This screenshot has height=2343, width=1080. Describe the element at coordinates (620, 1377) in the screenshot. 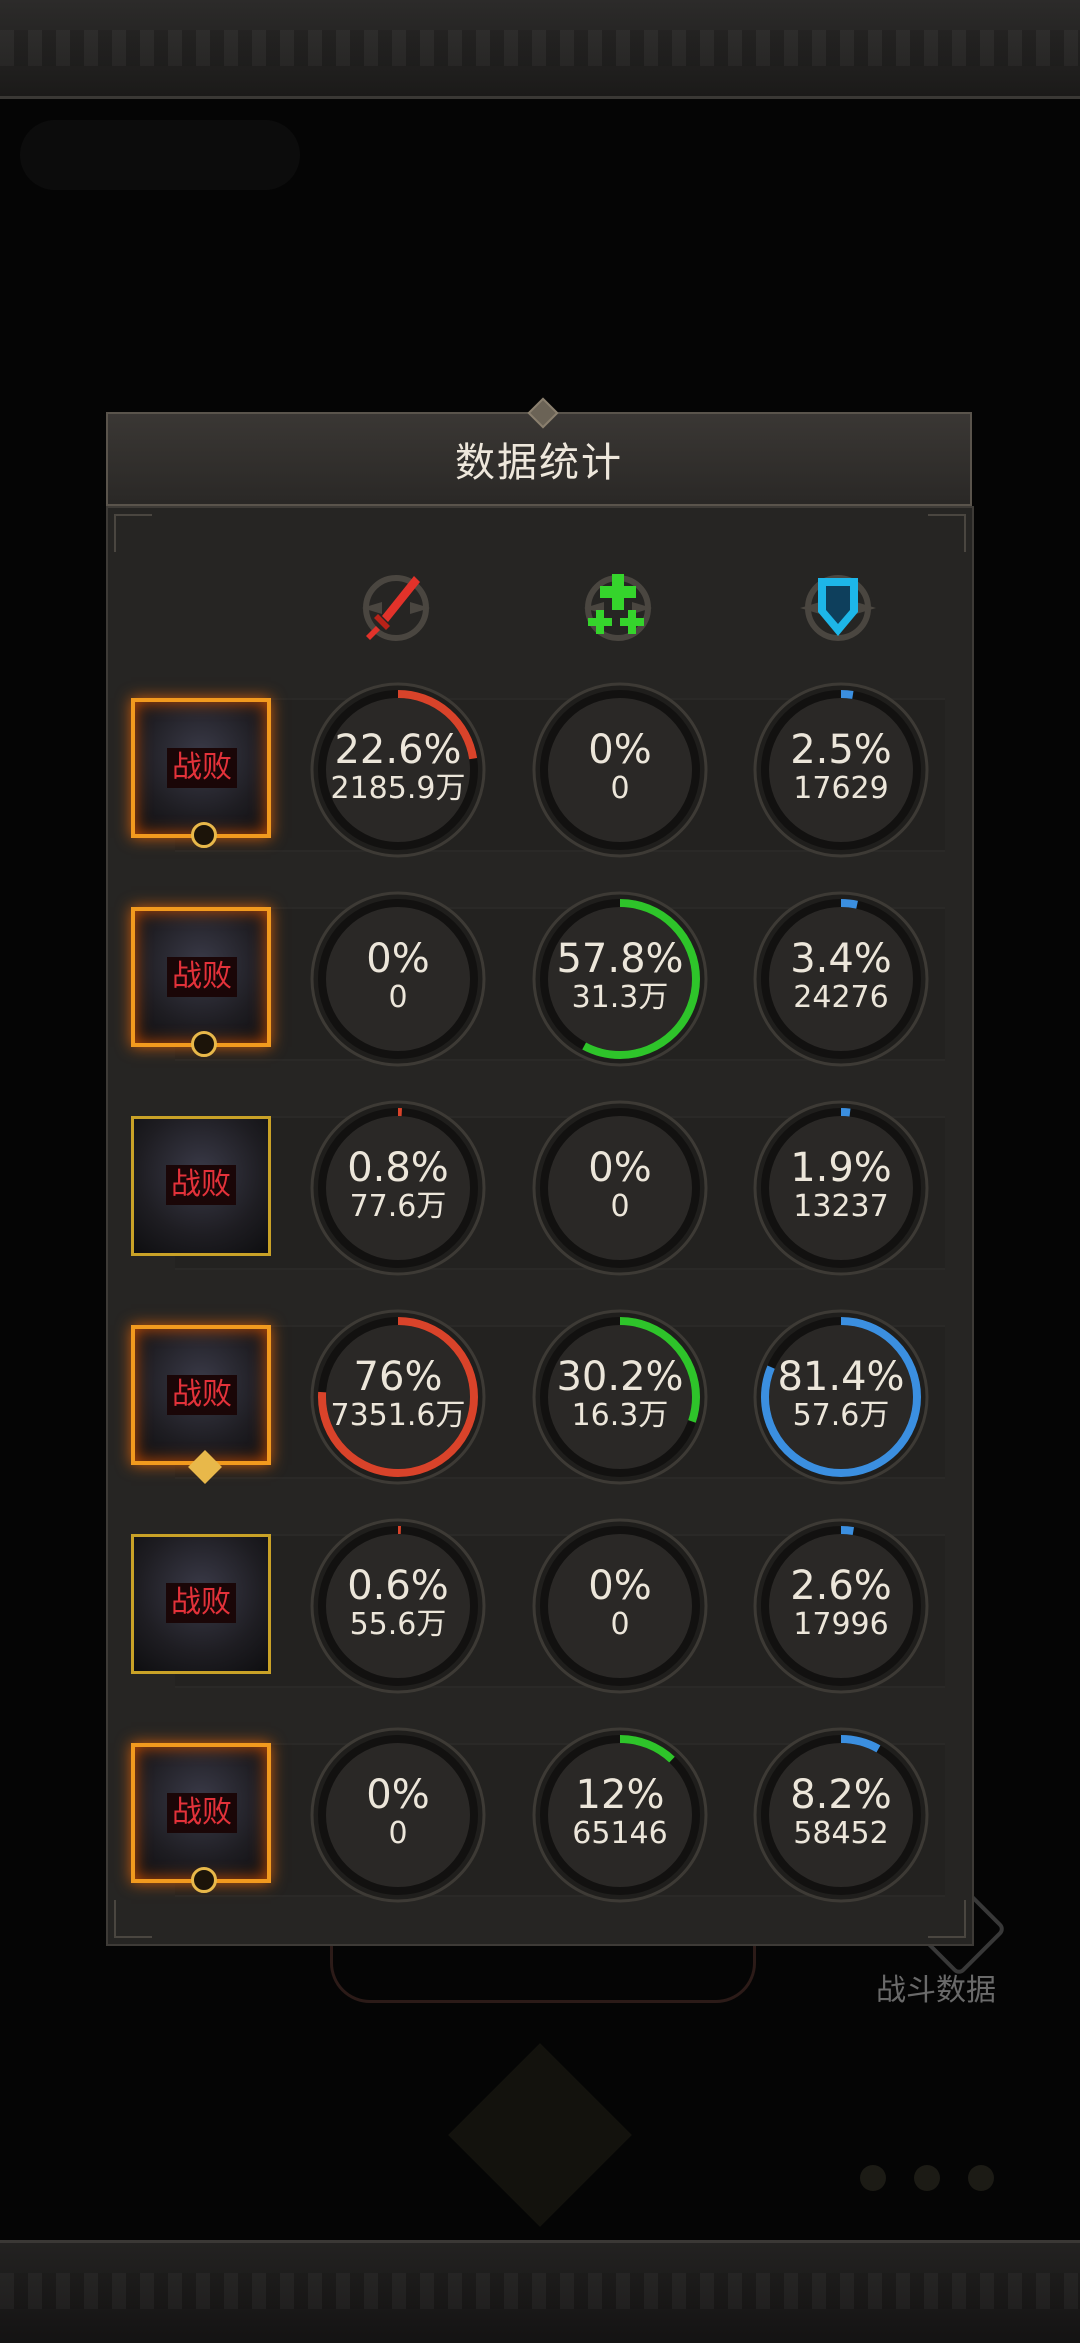

I see `gauge-percent: 30.2%` at that location.